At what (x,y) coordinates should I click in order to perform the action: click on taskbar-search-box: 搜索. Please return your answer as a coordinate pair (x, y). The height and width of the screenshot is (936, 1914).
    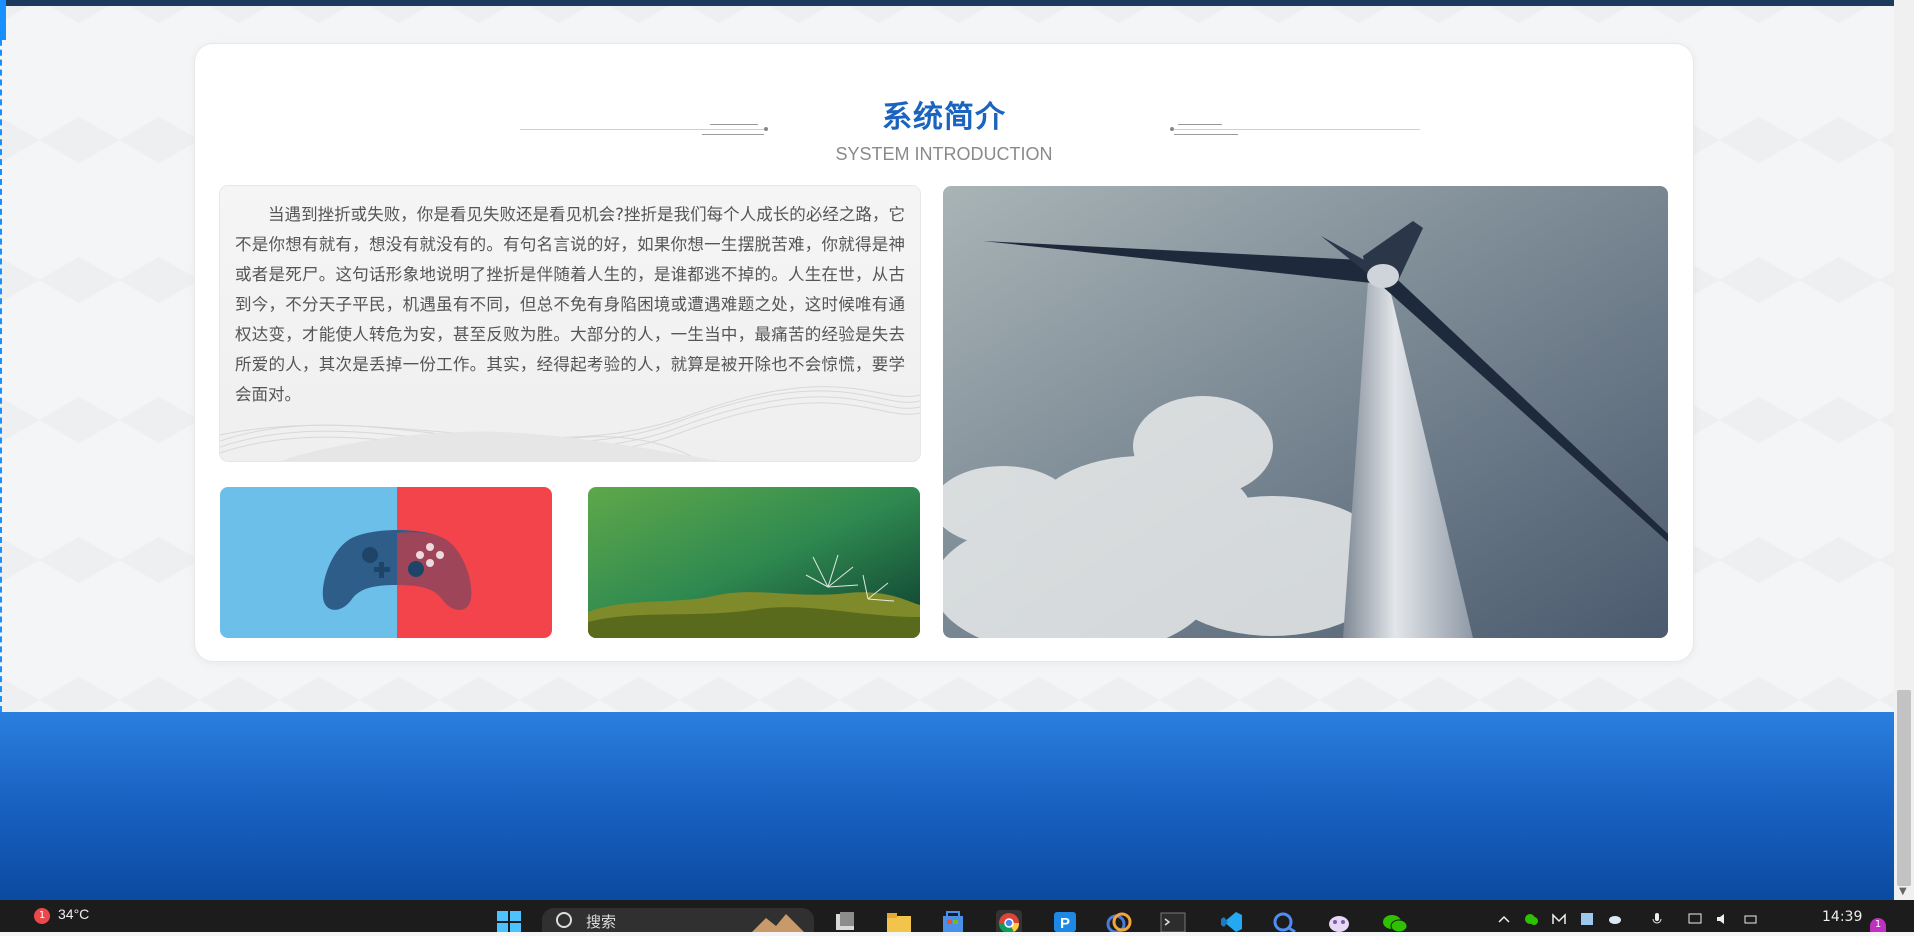
    Looking at the image, I should click on (678, 920).